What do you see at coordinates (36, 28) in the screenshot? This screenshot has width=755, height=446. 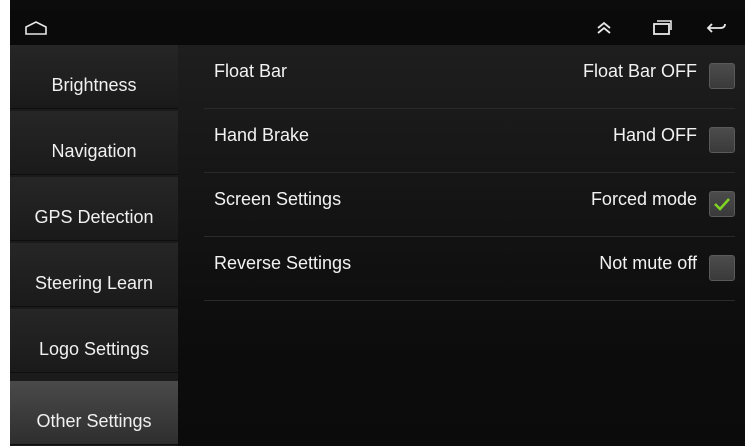 I see `home-icon` at bounding box center [36, 28].